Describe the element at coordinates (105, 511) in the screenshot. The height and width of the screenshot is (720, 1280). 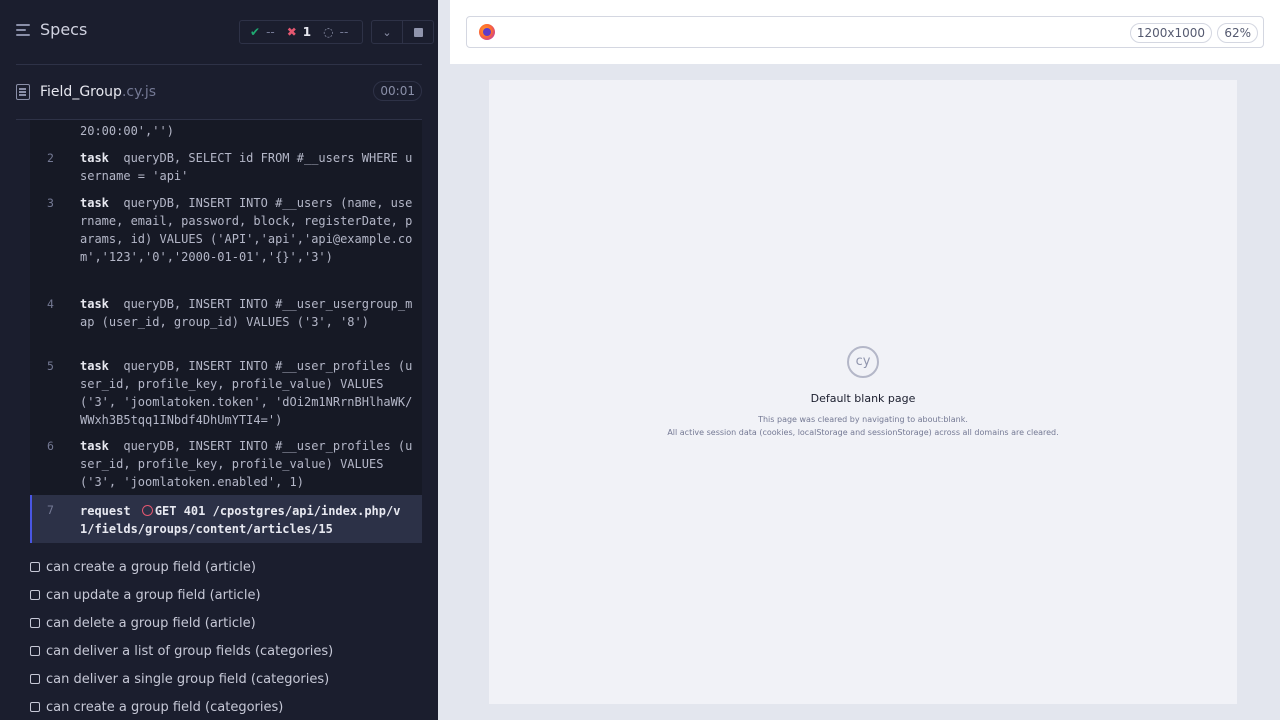
I see `command-name: request` at that location.